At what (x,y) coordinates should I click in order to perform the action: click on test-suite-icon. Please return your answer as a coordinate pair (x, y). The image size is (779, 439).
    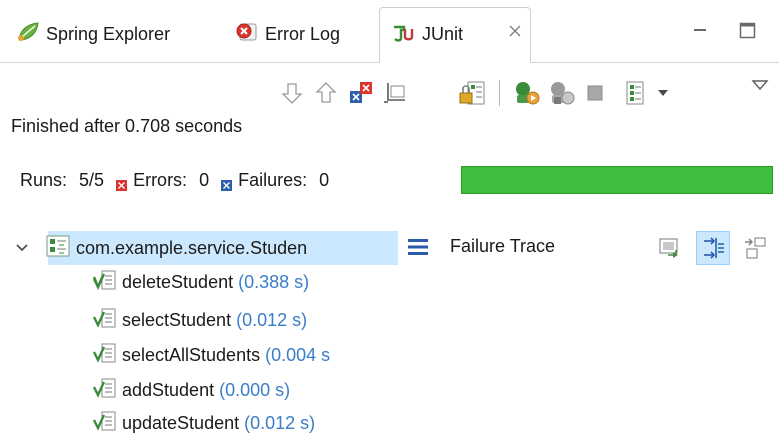
    Looking at the image, I should click on (58, 248).